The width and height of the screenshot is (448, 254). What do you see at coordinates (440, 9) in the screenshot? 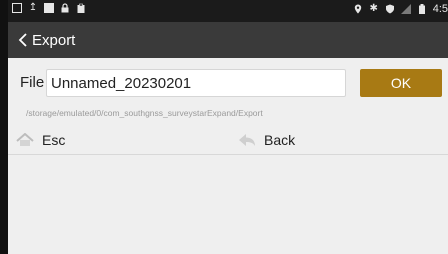
I see `status-time: 4:5` at bounding box center [440, 9].